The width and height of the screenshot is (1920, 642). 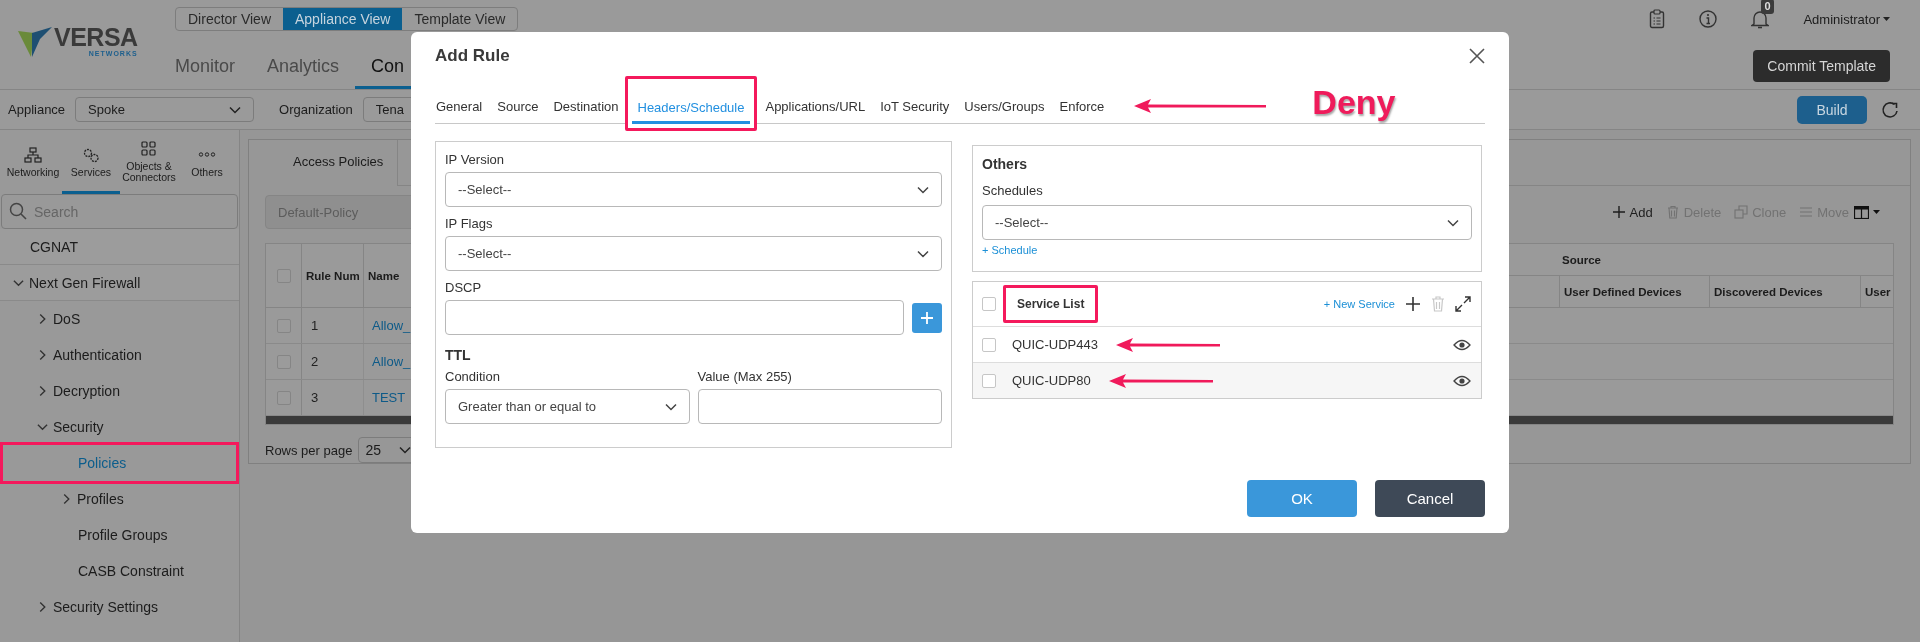 What do you see at coordinates (586, 108) in the screenshot?
I see `tab: Destination` at bounding box center [586, 108].